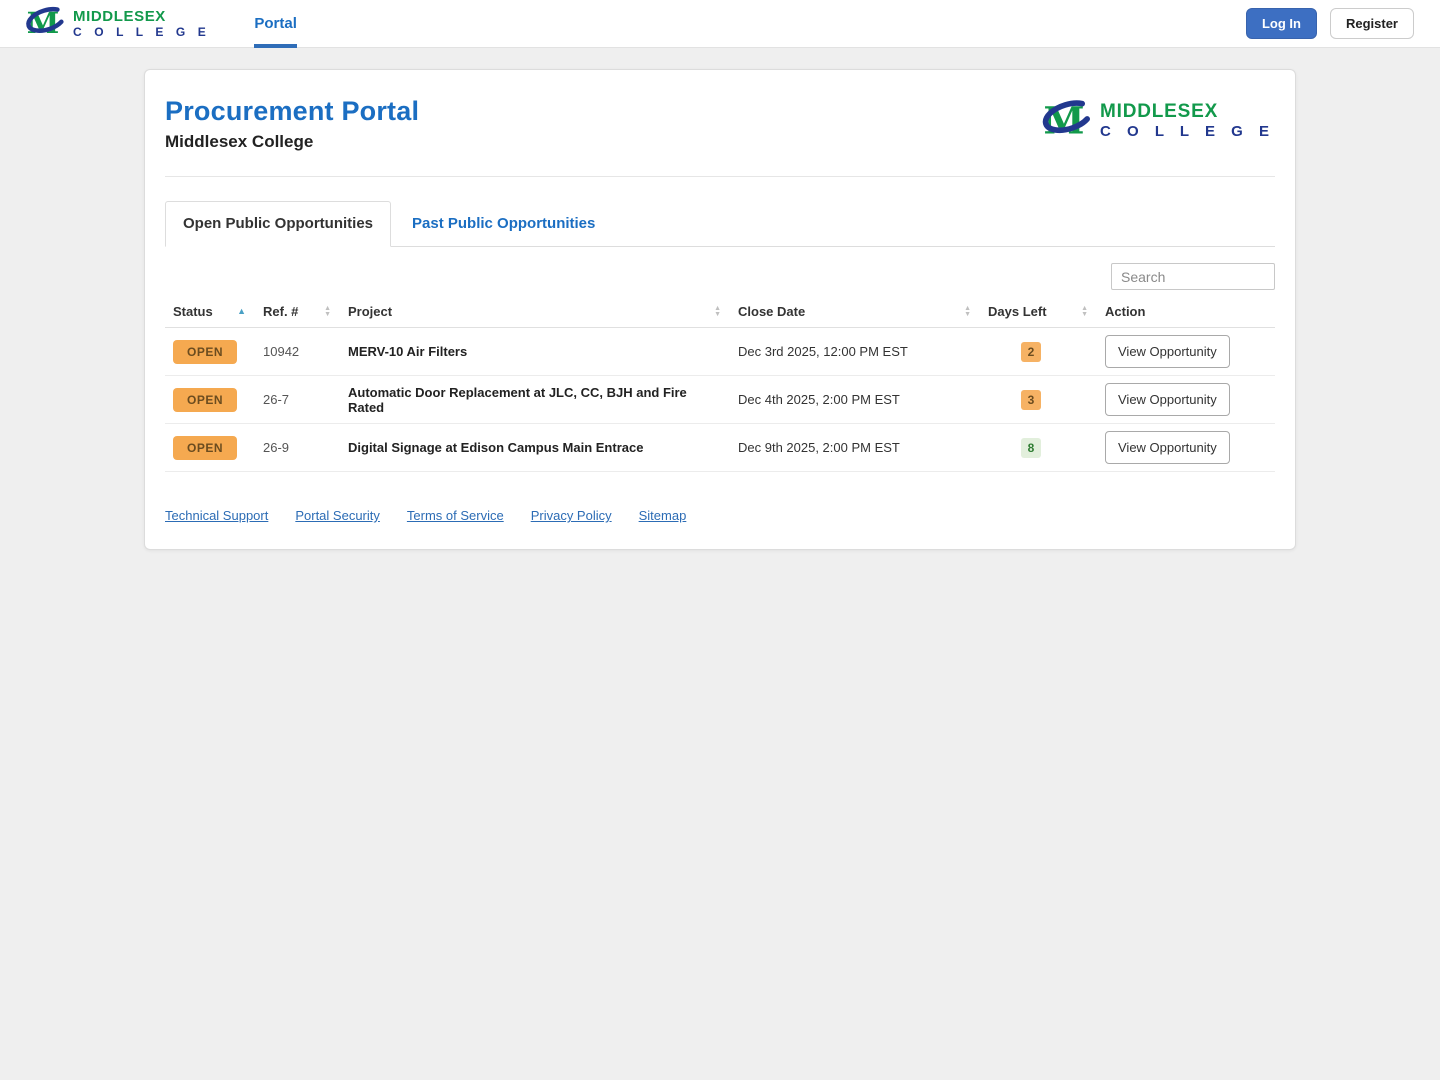 Image resolution: width=1440 pixels, height=1080 pixels. I want to click on search-row, so click(720, 271).